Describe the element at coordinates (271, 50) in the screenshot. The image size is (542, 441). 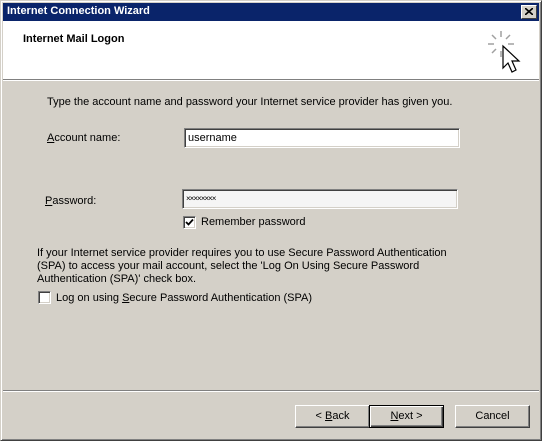
I see `wizard-header: Internet Mail Logon` at that location.